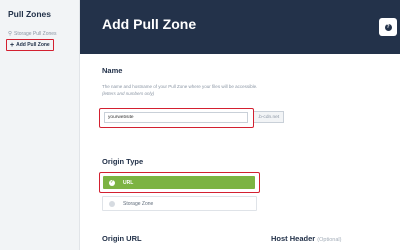  What do you see at coordinates (10, 34) in the screenshot?
I see `pin-icon: ⚲` at bounding box center [10, 34].